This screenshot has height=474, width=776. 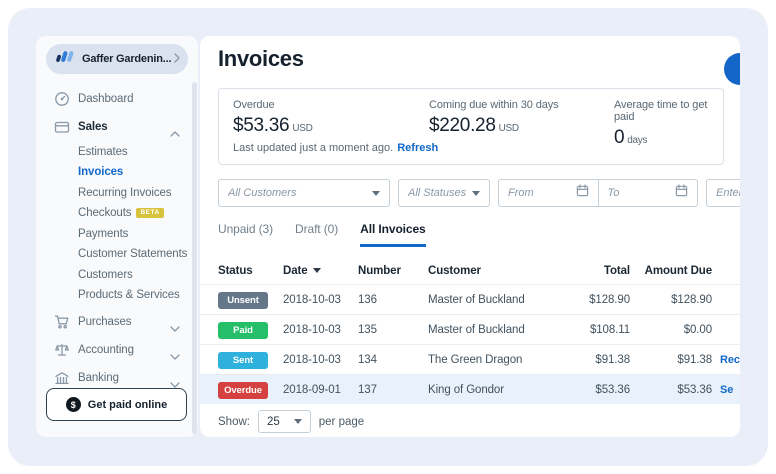 What do you see at coordinates (312, 390) in the screenshot?
I see `date-cell: 2018-09-01` at bounding box center [312, 390].